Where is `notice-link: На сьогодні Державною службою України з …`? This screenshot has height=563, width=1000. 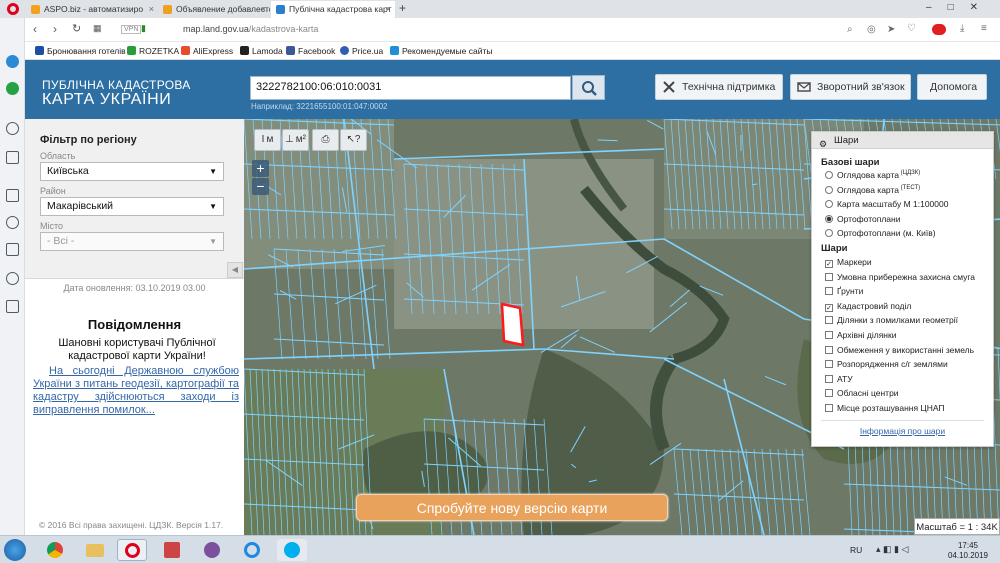 notice-link: На сьогодні Державною службою України з … is located at coordinates (136, 391).